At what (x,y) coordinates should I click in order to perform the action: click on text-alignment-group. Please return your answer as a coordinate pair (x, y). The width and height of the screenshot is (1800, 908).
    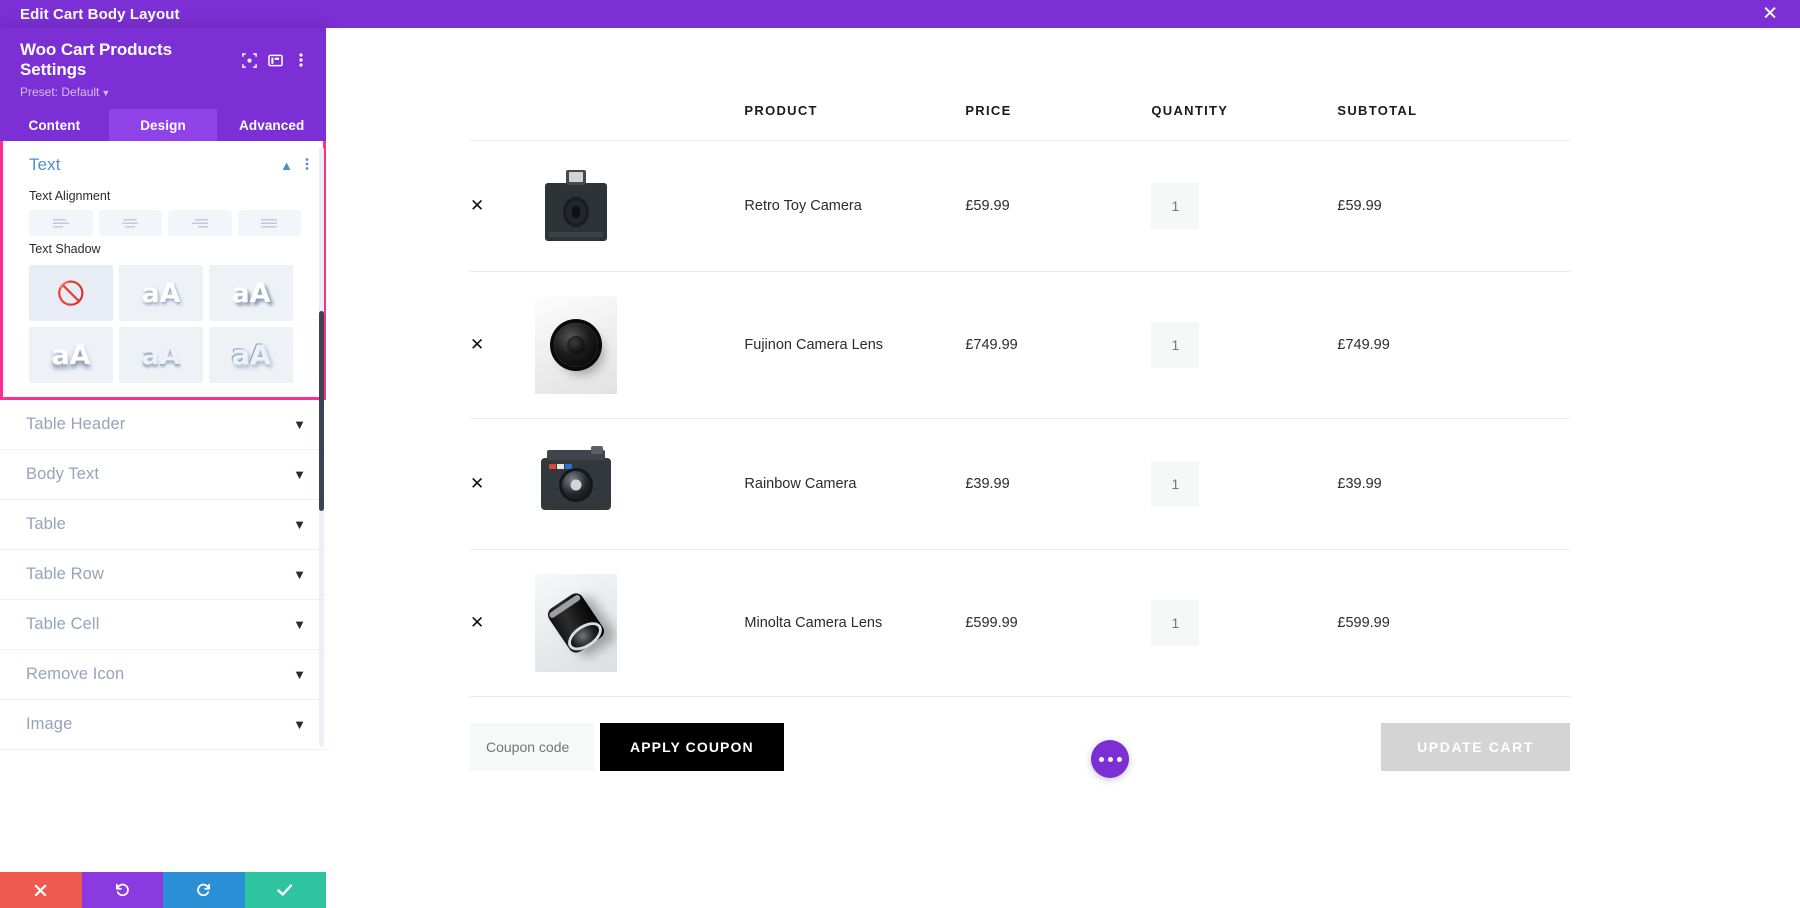
    Looking at the image, I should click on (163, 223).